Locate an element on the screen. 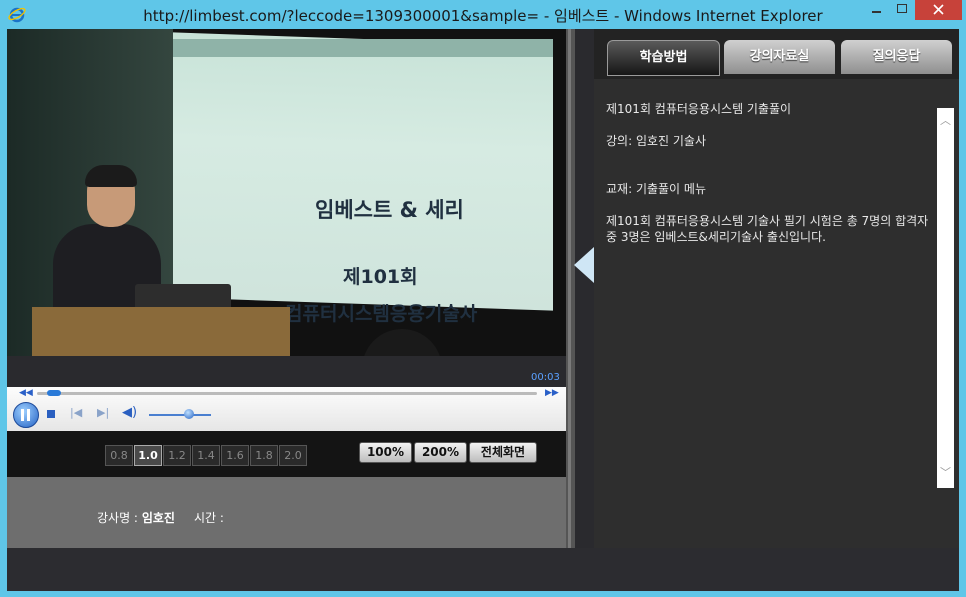 The height and width of the screenshot is (597, 966). maximize-icon is located at coordinates (902, 8).